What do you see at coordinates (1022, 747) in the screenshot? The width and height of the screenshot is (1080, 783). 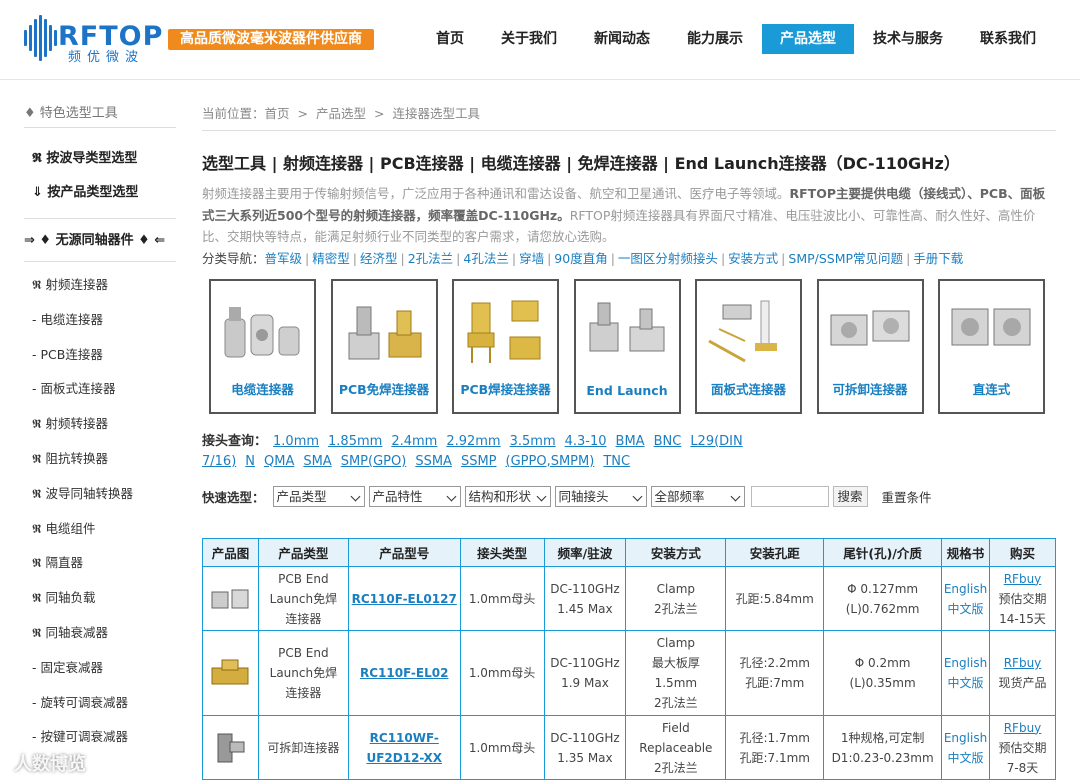 I see `buy-cell: RFbuy 预估交期 7-8天` at bounding box center [1022, 747].